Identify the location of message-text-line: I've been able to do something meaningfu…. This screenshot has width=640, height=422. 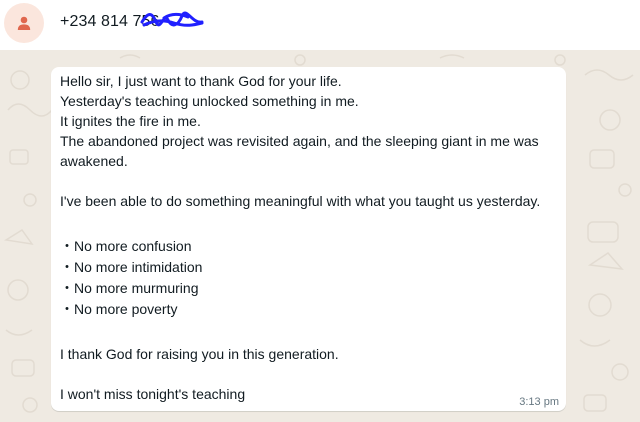
(300, 201).